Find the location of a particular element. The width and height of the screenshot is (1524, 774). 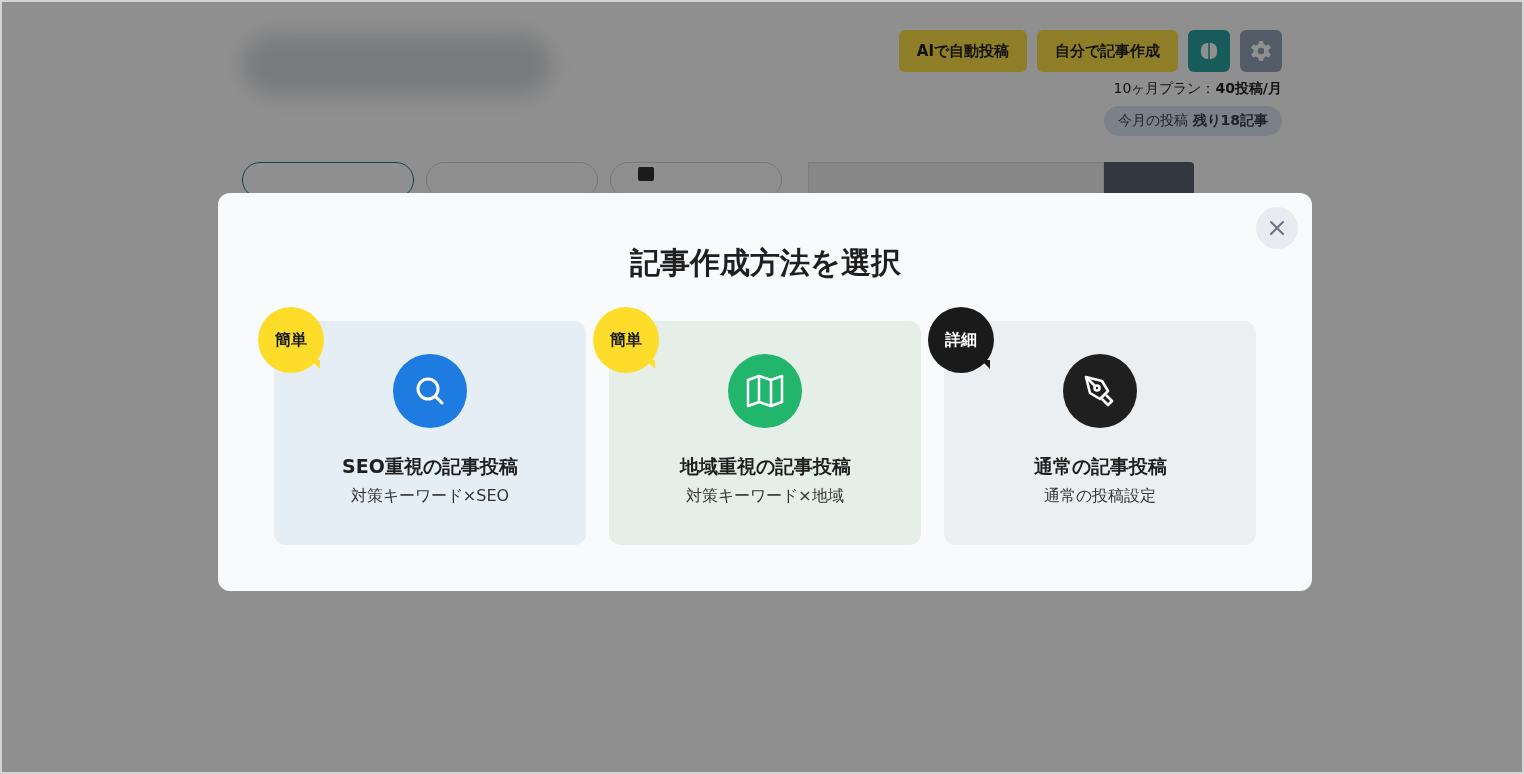

map-icon is located at coordinates (765, 391).